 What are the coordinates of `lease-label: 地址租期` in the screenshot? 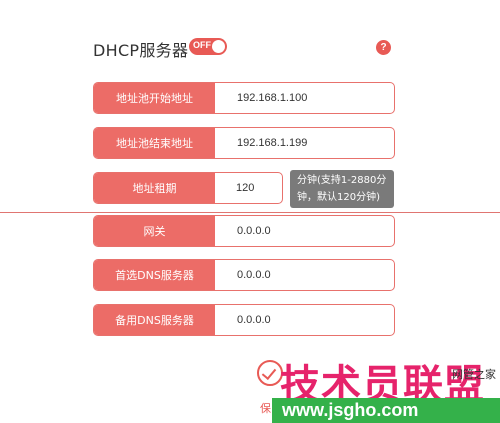 It's located at (154, 188).